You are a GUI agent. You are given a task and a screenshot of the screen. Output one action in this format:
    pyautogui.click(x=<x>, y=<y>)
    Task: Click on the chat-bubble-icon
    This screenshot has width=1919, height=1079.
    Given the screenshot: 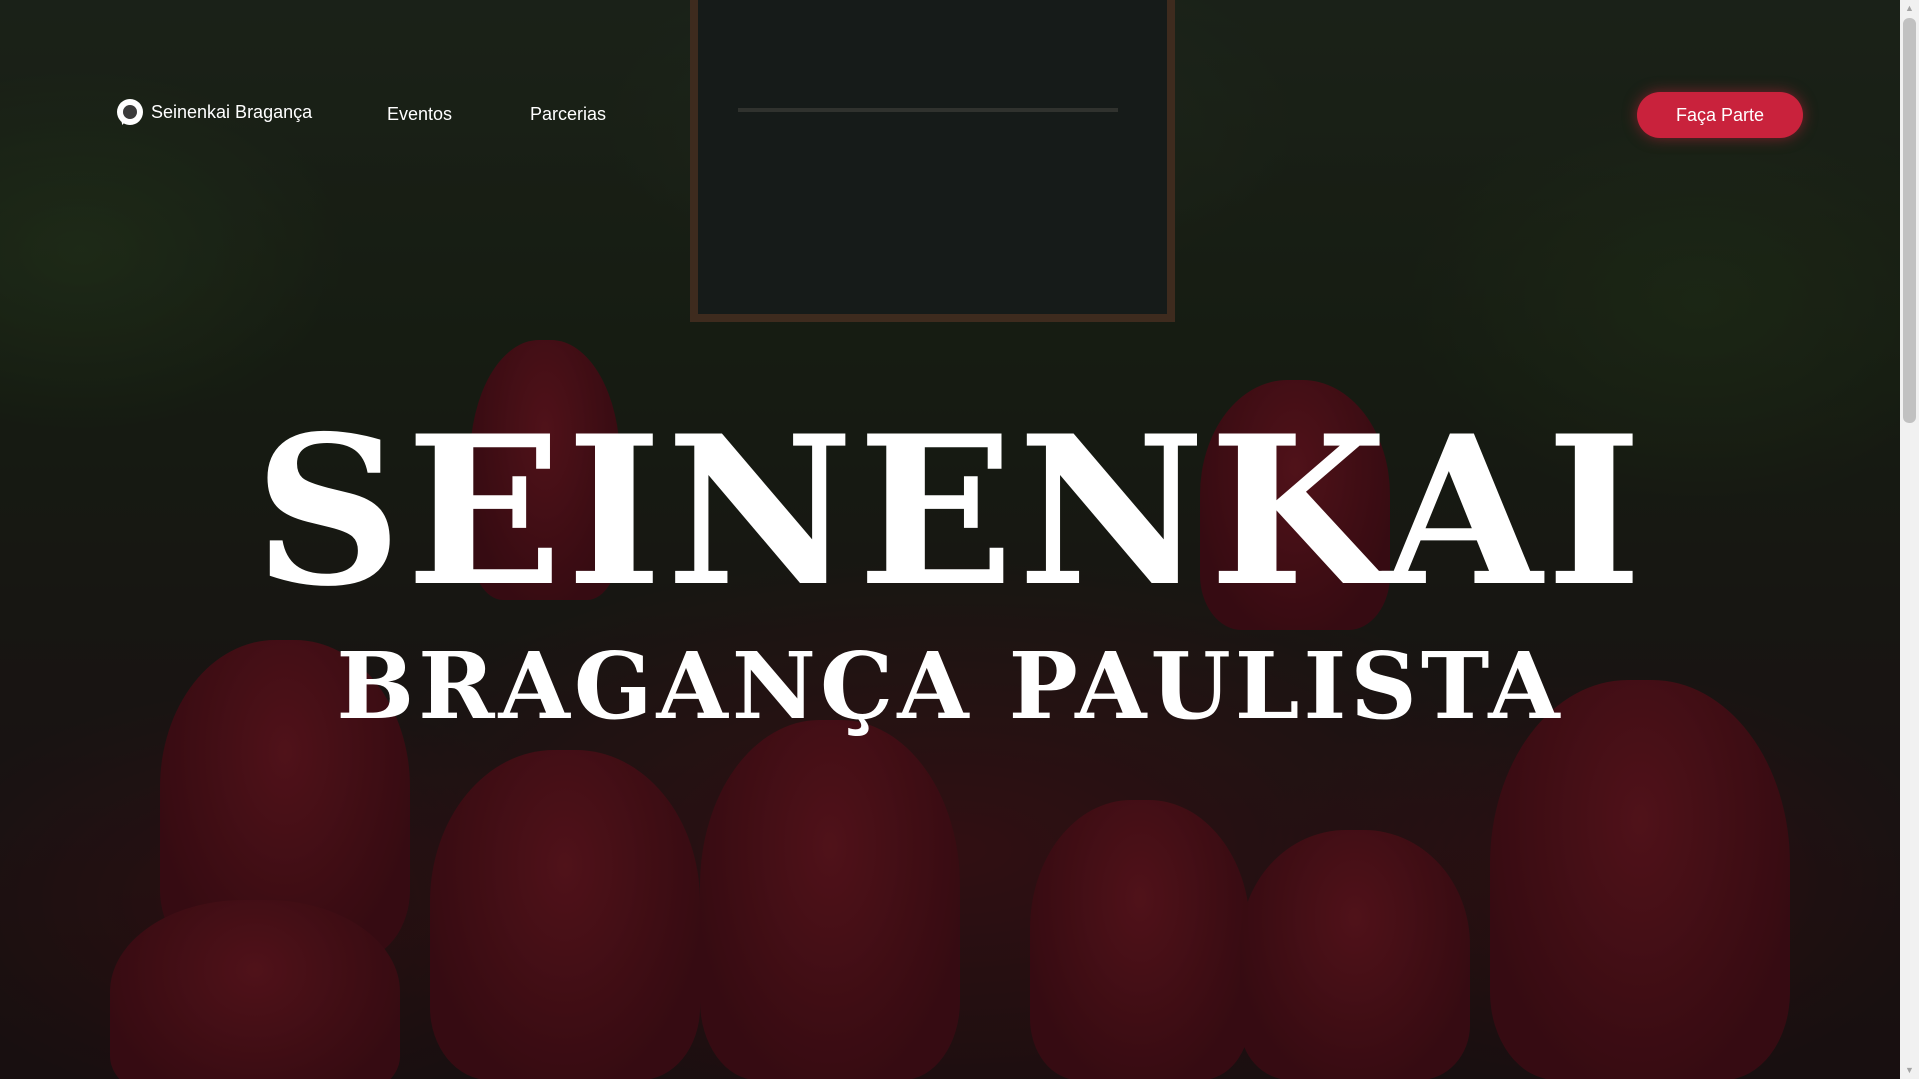 What is the action you would take?
    pyautogui.click(x=130, y=112)
    